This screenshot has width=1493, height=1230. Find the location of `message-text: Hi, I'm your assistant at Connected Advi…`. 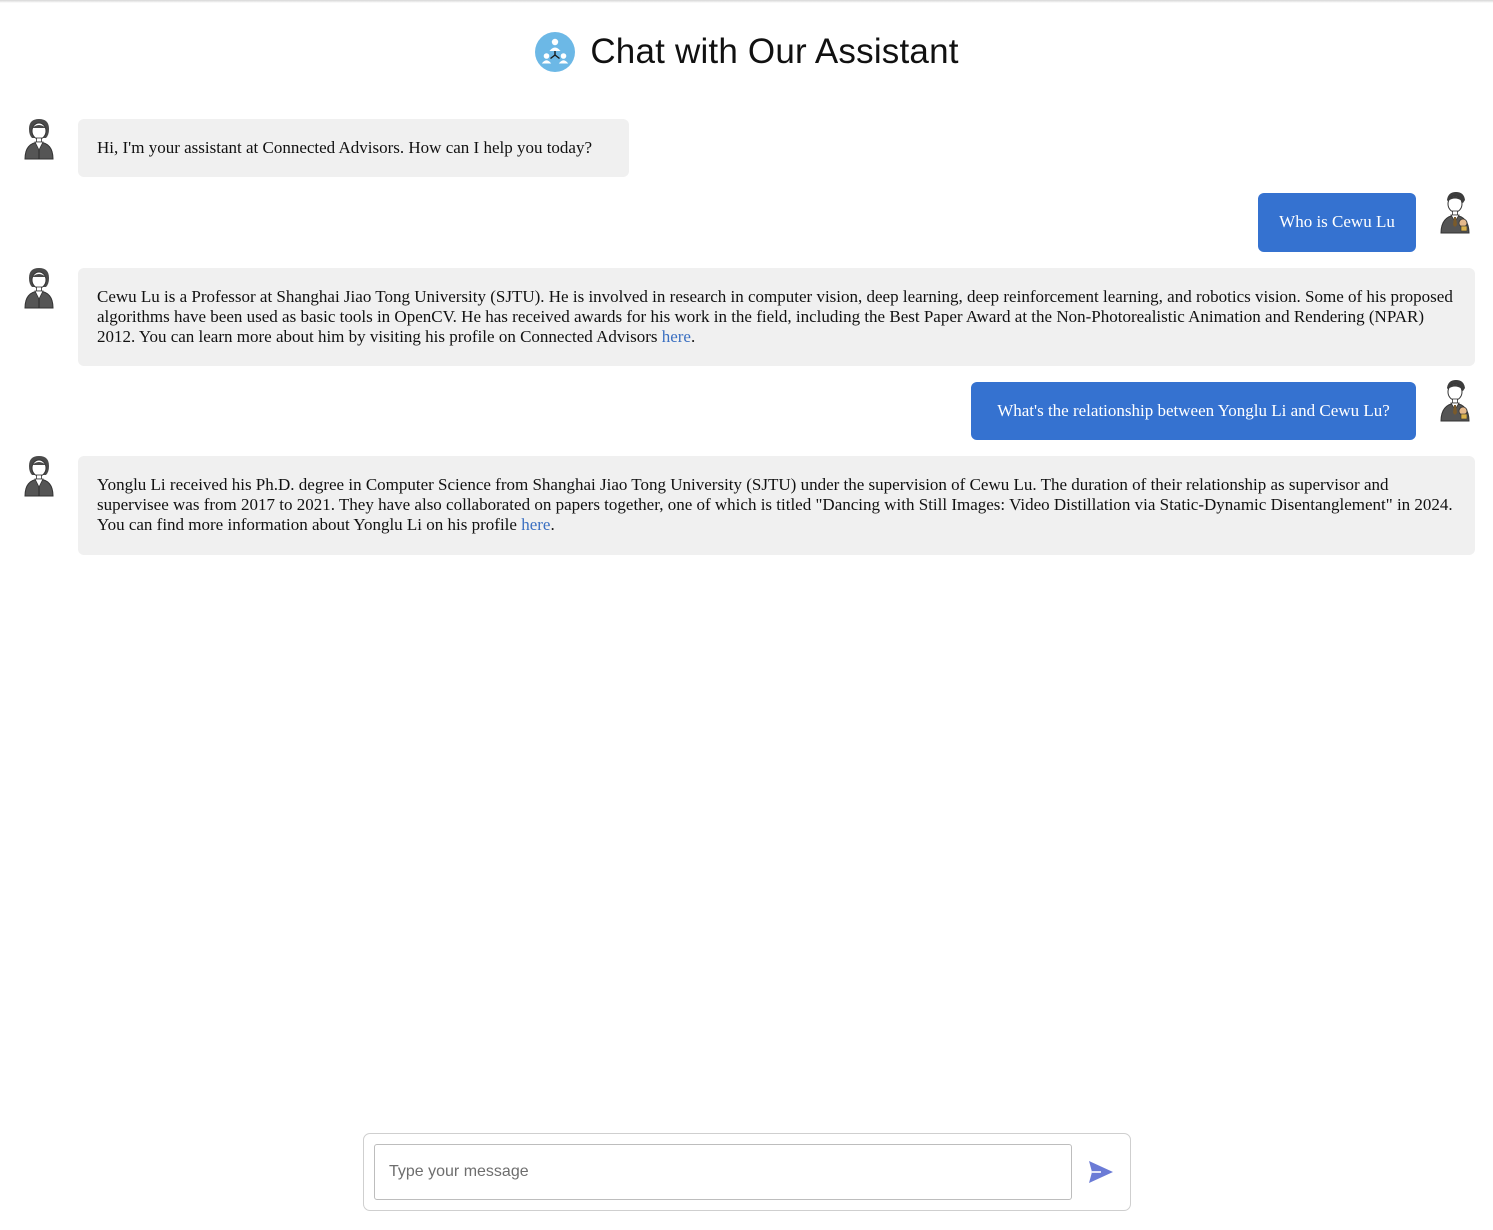

message-text: Hi, I'm your assistant at Connected Advi… is located at coordinates (345, 147).